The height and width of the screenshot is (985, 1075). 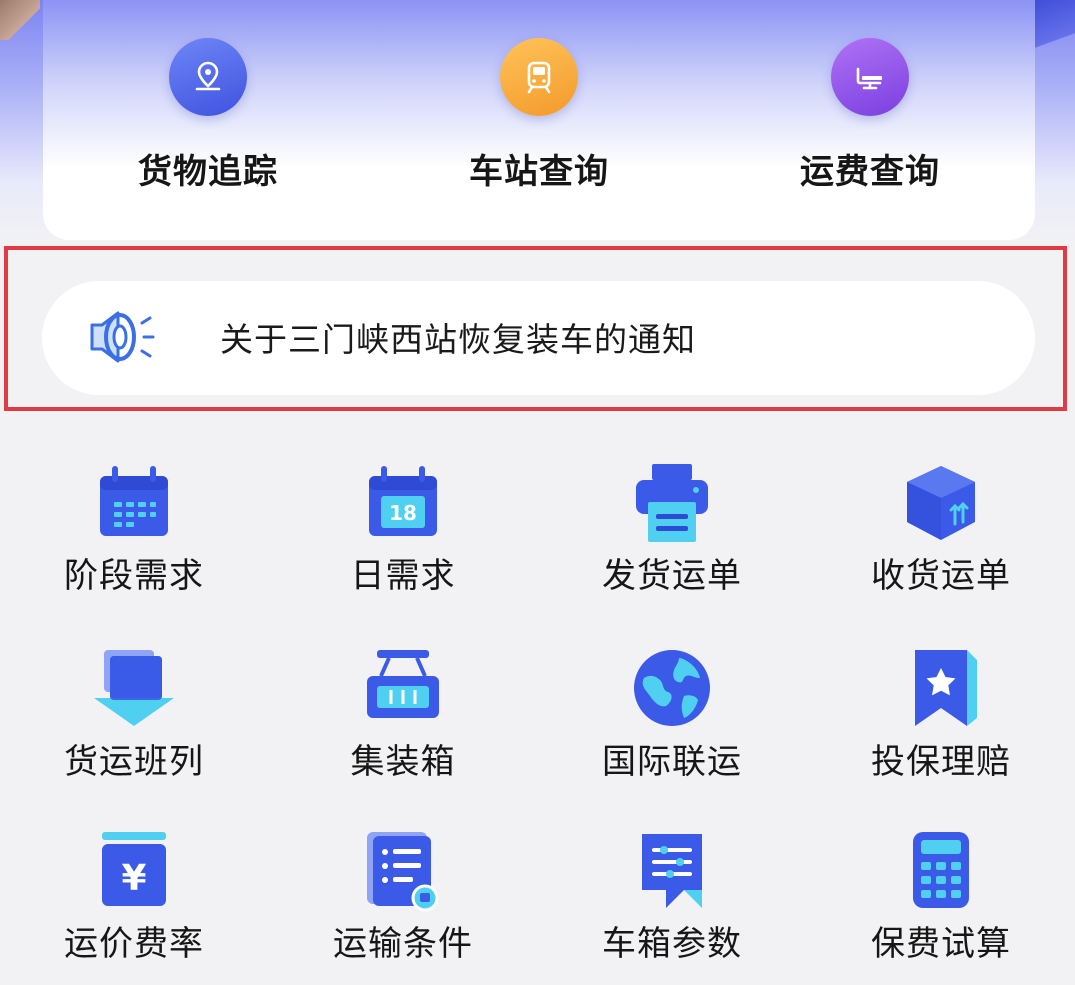 I want to click on banner-edge-right, so click(x=1055, y=40).